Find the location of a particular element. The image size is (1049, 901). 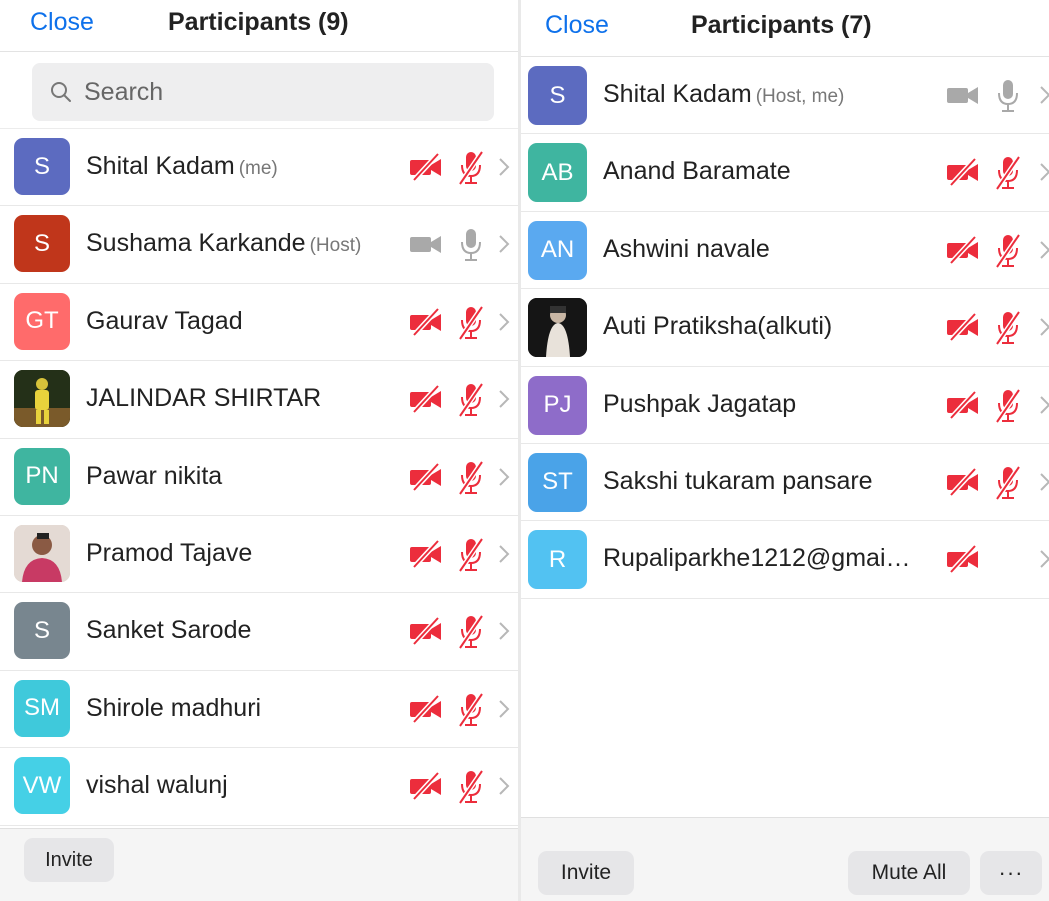

participant-name-wrap: Auti Pratiksha(alkuti) is located at coordinates (717, 326).